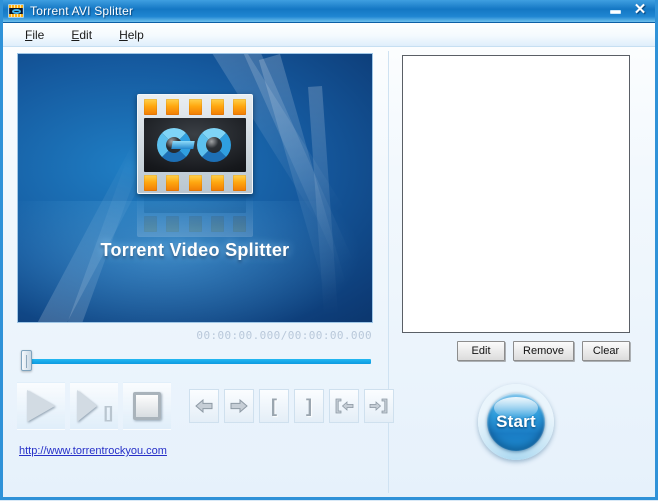 This screenshot has width=658, height=501. What do you see at coordinates (81, 35) in the screenshot?
I see `menu-item-edit: Edit` at bounding box center [81, 35].